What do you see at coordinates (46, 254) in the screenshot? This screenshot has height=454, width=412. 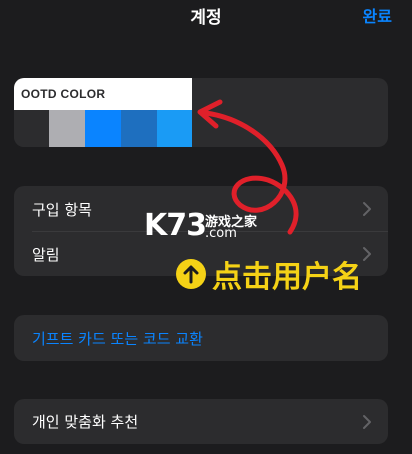 I see `row-label: 알림` at bounding box center [46, 254].